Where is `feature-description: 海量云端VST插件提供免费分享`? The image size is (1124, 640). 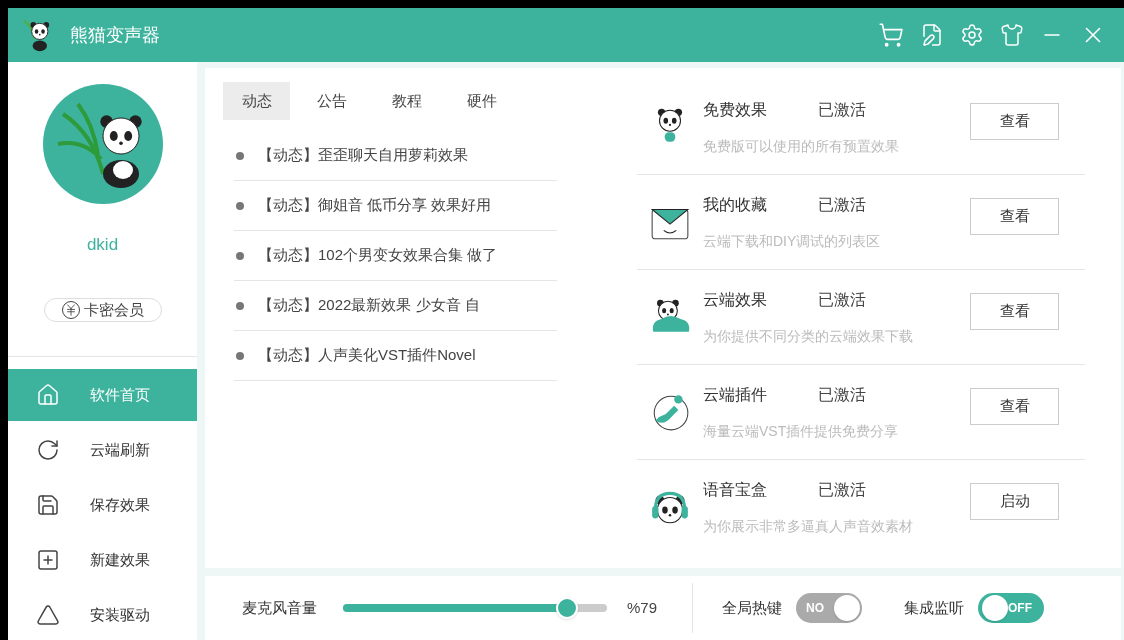
feature-description: 海量云端VST插件提供免费分享 is located at coordinates (801, 431).